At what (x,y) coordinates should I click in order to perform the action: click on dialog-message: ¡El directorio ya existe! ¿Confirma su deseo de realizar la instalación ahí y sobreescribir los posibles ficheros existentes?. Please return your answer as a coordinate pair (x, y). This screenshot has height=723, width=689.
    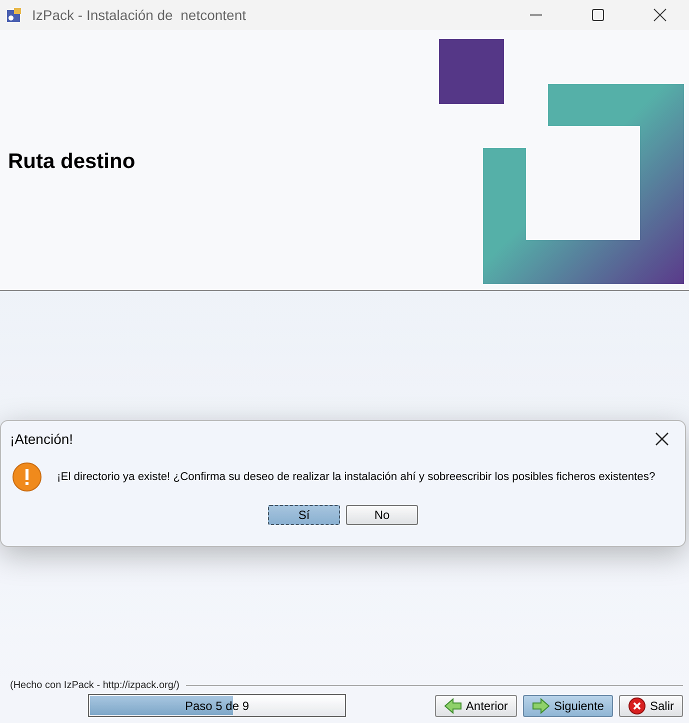
    Looking at the image, I should click on (356, 477).